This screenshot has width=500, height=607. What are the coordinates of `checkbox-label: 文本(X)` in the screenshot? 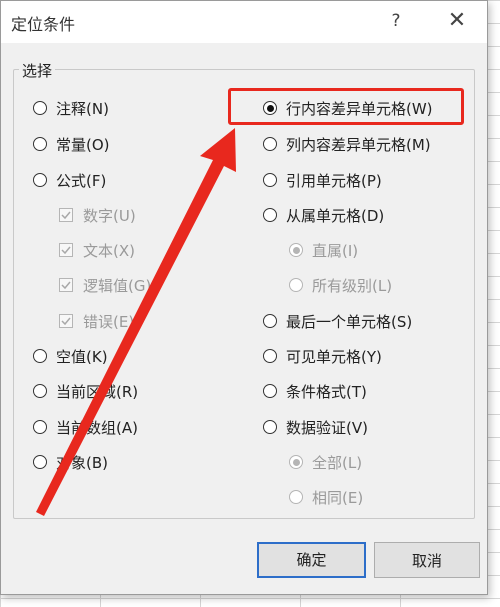 It's located at (109, 250).